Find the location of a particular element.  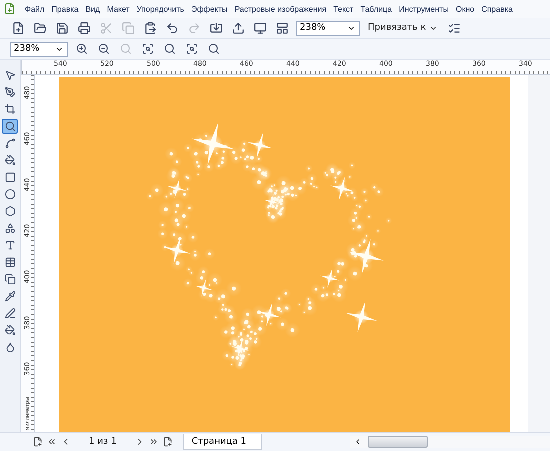

menu-item: Правка is located at coordinates (65, 9).